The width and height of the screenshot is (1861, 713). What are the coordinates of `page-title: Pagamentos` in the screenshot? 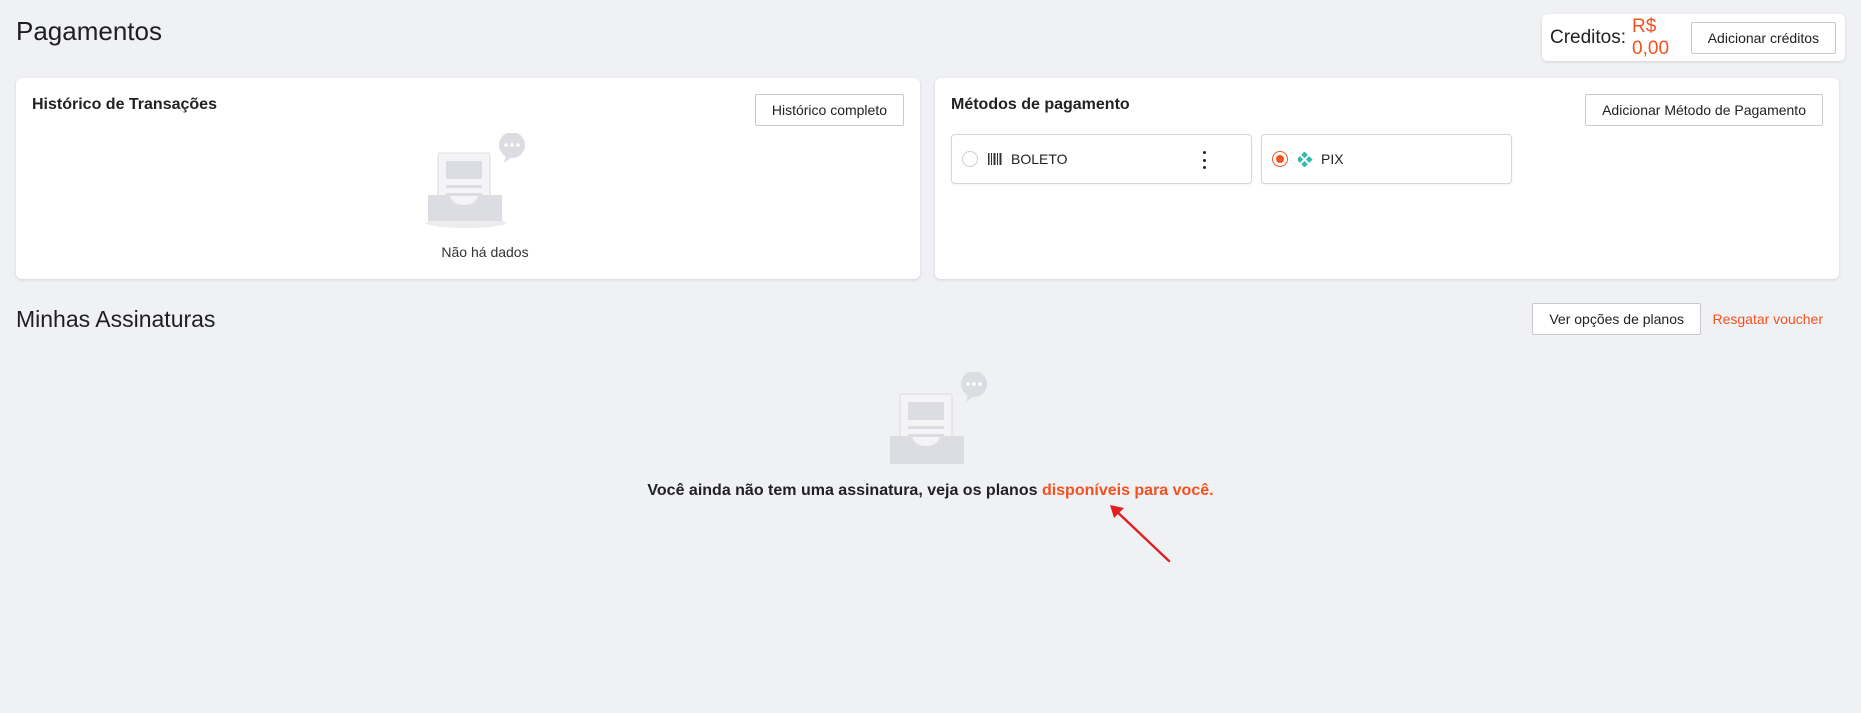 It's located at (89, 31).